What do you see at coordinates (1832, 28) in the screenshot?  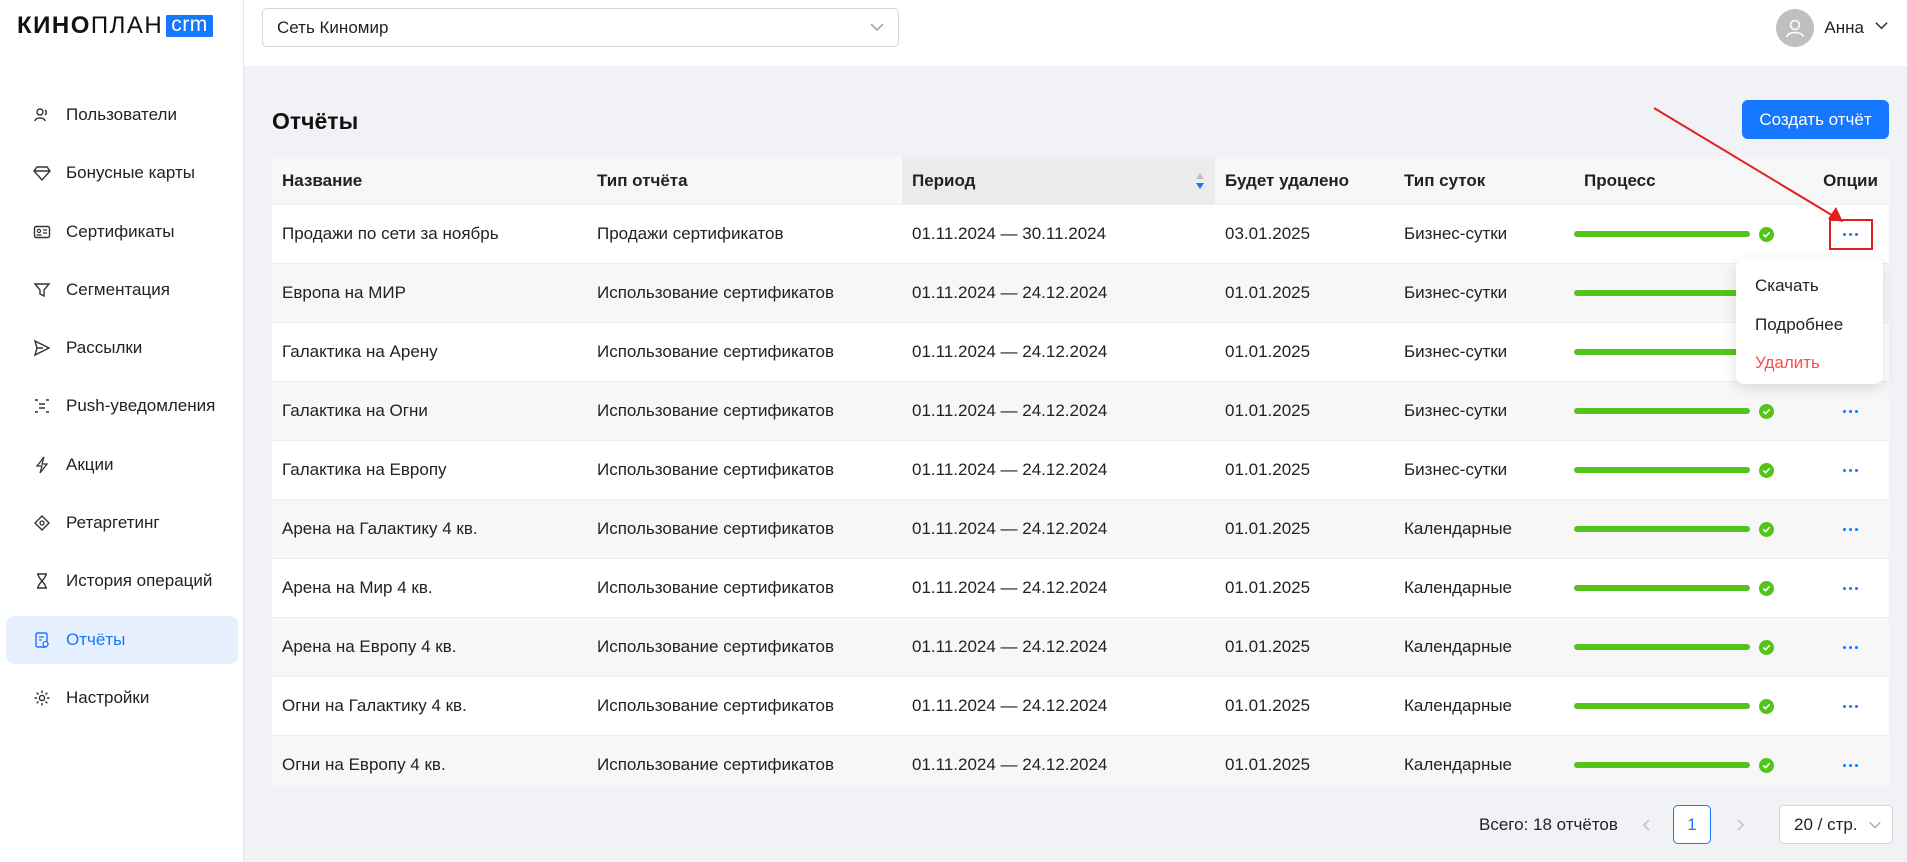 I see `user-menu: Анна` at bounding box center [1832, 28].